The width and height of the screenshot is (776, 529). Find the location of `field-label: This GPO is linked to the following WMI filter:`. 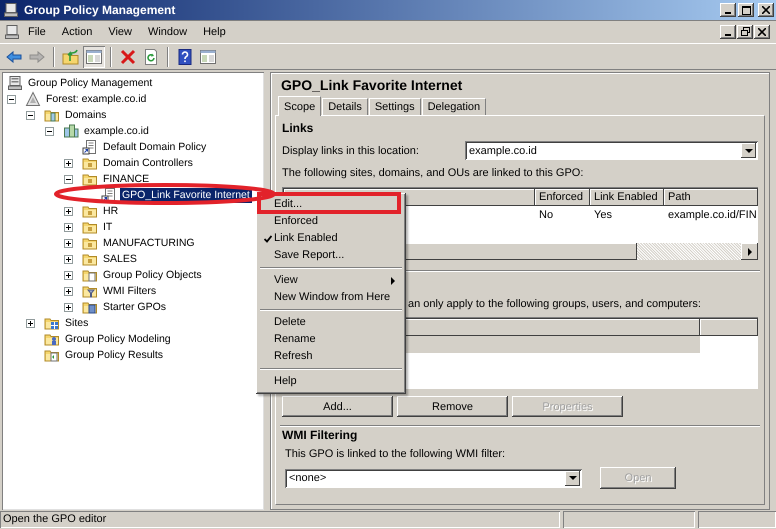

field-label: This GPO is linked to the following WMI filter: is located at coordinates (395, 455).